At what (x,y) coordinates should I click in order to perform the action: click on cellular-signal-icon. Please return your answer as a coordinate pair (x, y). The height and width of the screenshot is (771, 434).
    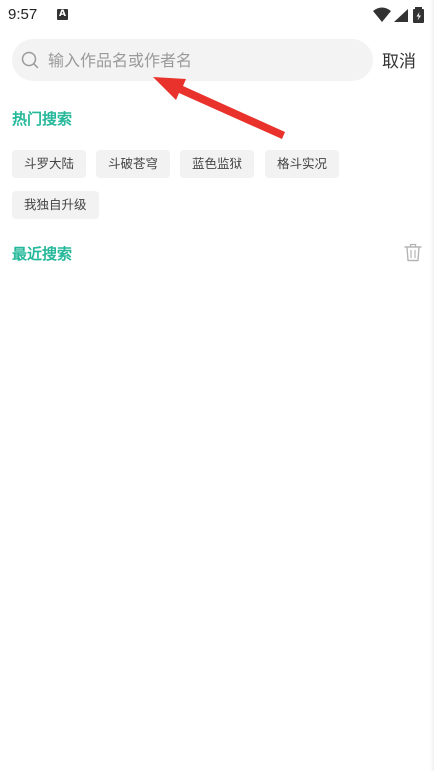
    Looking at the image, I should click on (401, 15).